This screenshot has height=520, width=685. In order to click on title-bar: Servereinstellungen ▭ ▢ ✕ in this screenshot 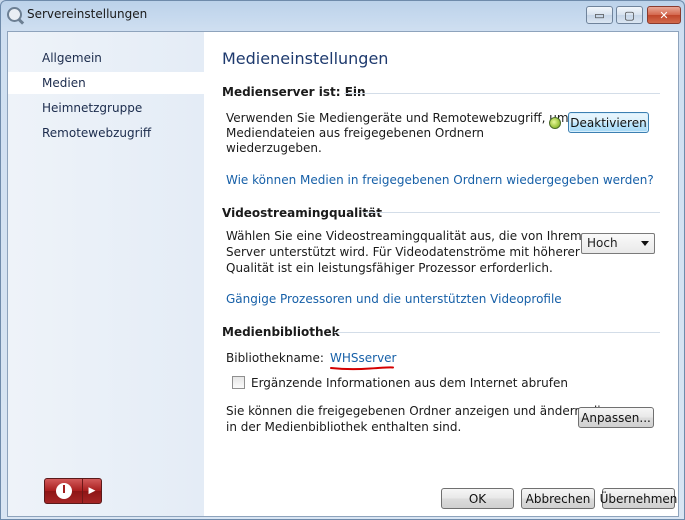, I will do `click(342, 15)`.